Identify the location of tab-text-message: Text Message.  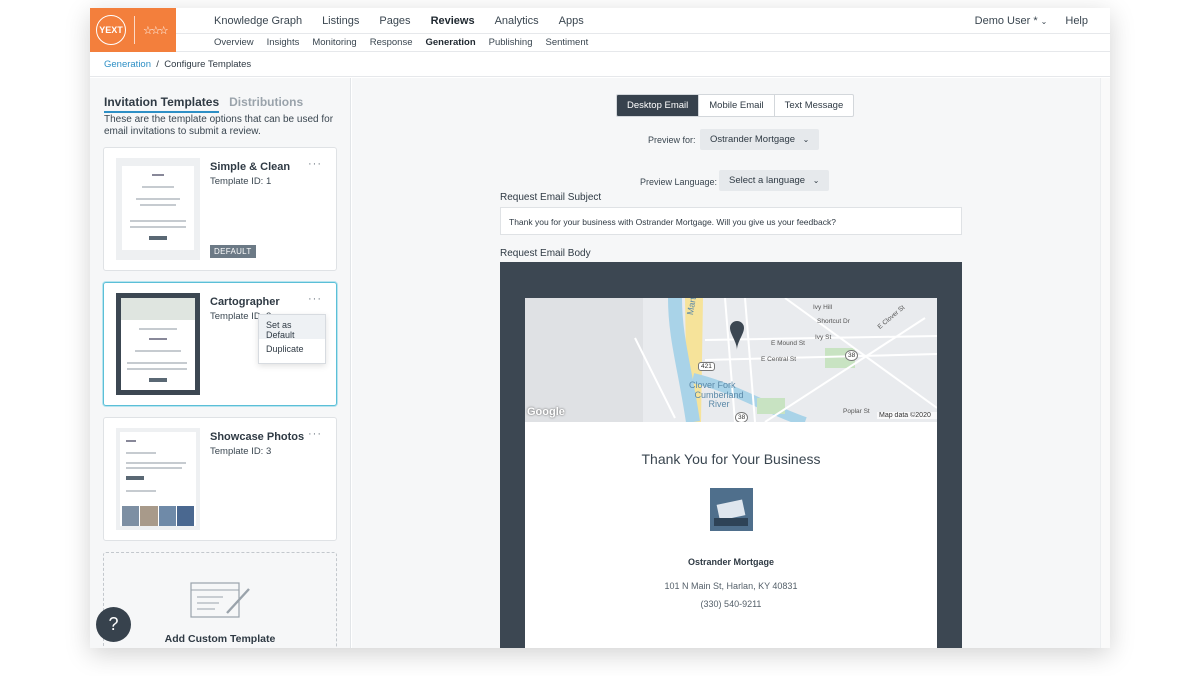
(814, 105).